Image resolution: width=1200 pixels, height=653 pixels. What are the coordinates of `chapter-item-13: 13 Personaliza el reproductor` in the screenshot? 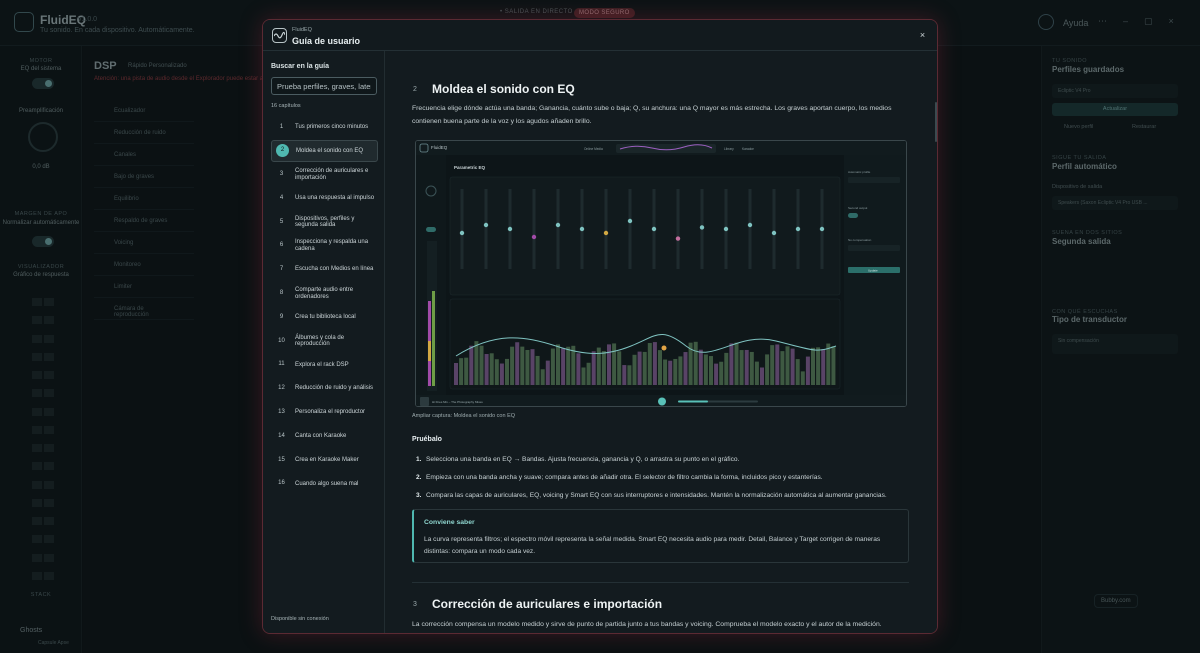 It's located at (324, 413).